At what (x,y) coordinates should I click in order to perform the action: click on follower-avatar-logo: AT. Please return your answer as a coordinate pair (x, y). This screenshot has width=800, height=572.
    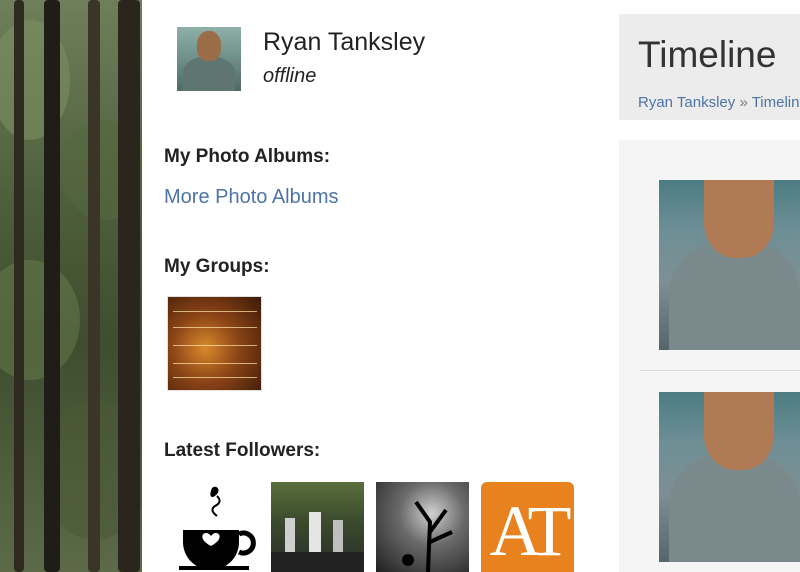
    Looking at the image, I should click on (527, 527).